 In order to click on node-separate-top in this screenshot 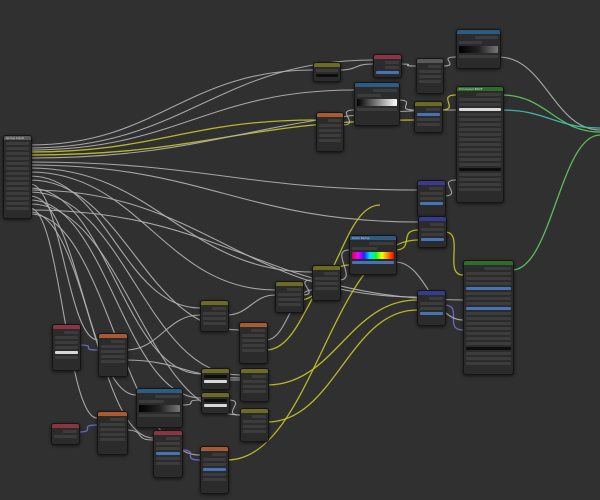, I will do `click(387, 66)`.